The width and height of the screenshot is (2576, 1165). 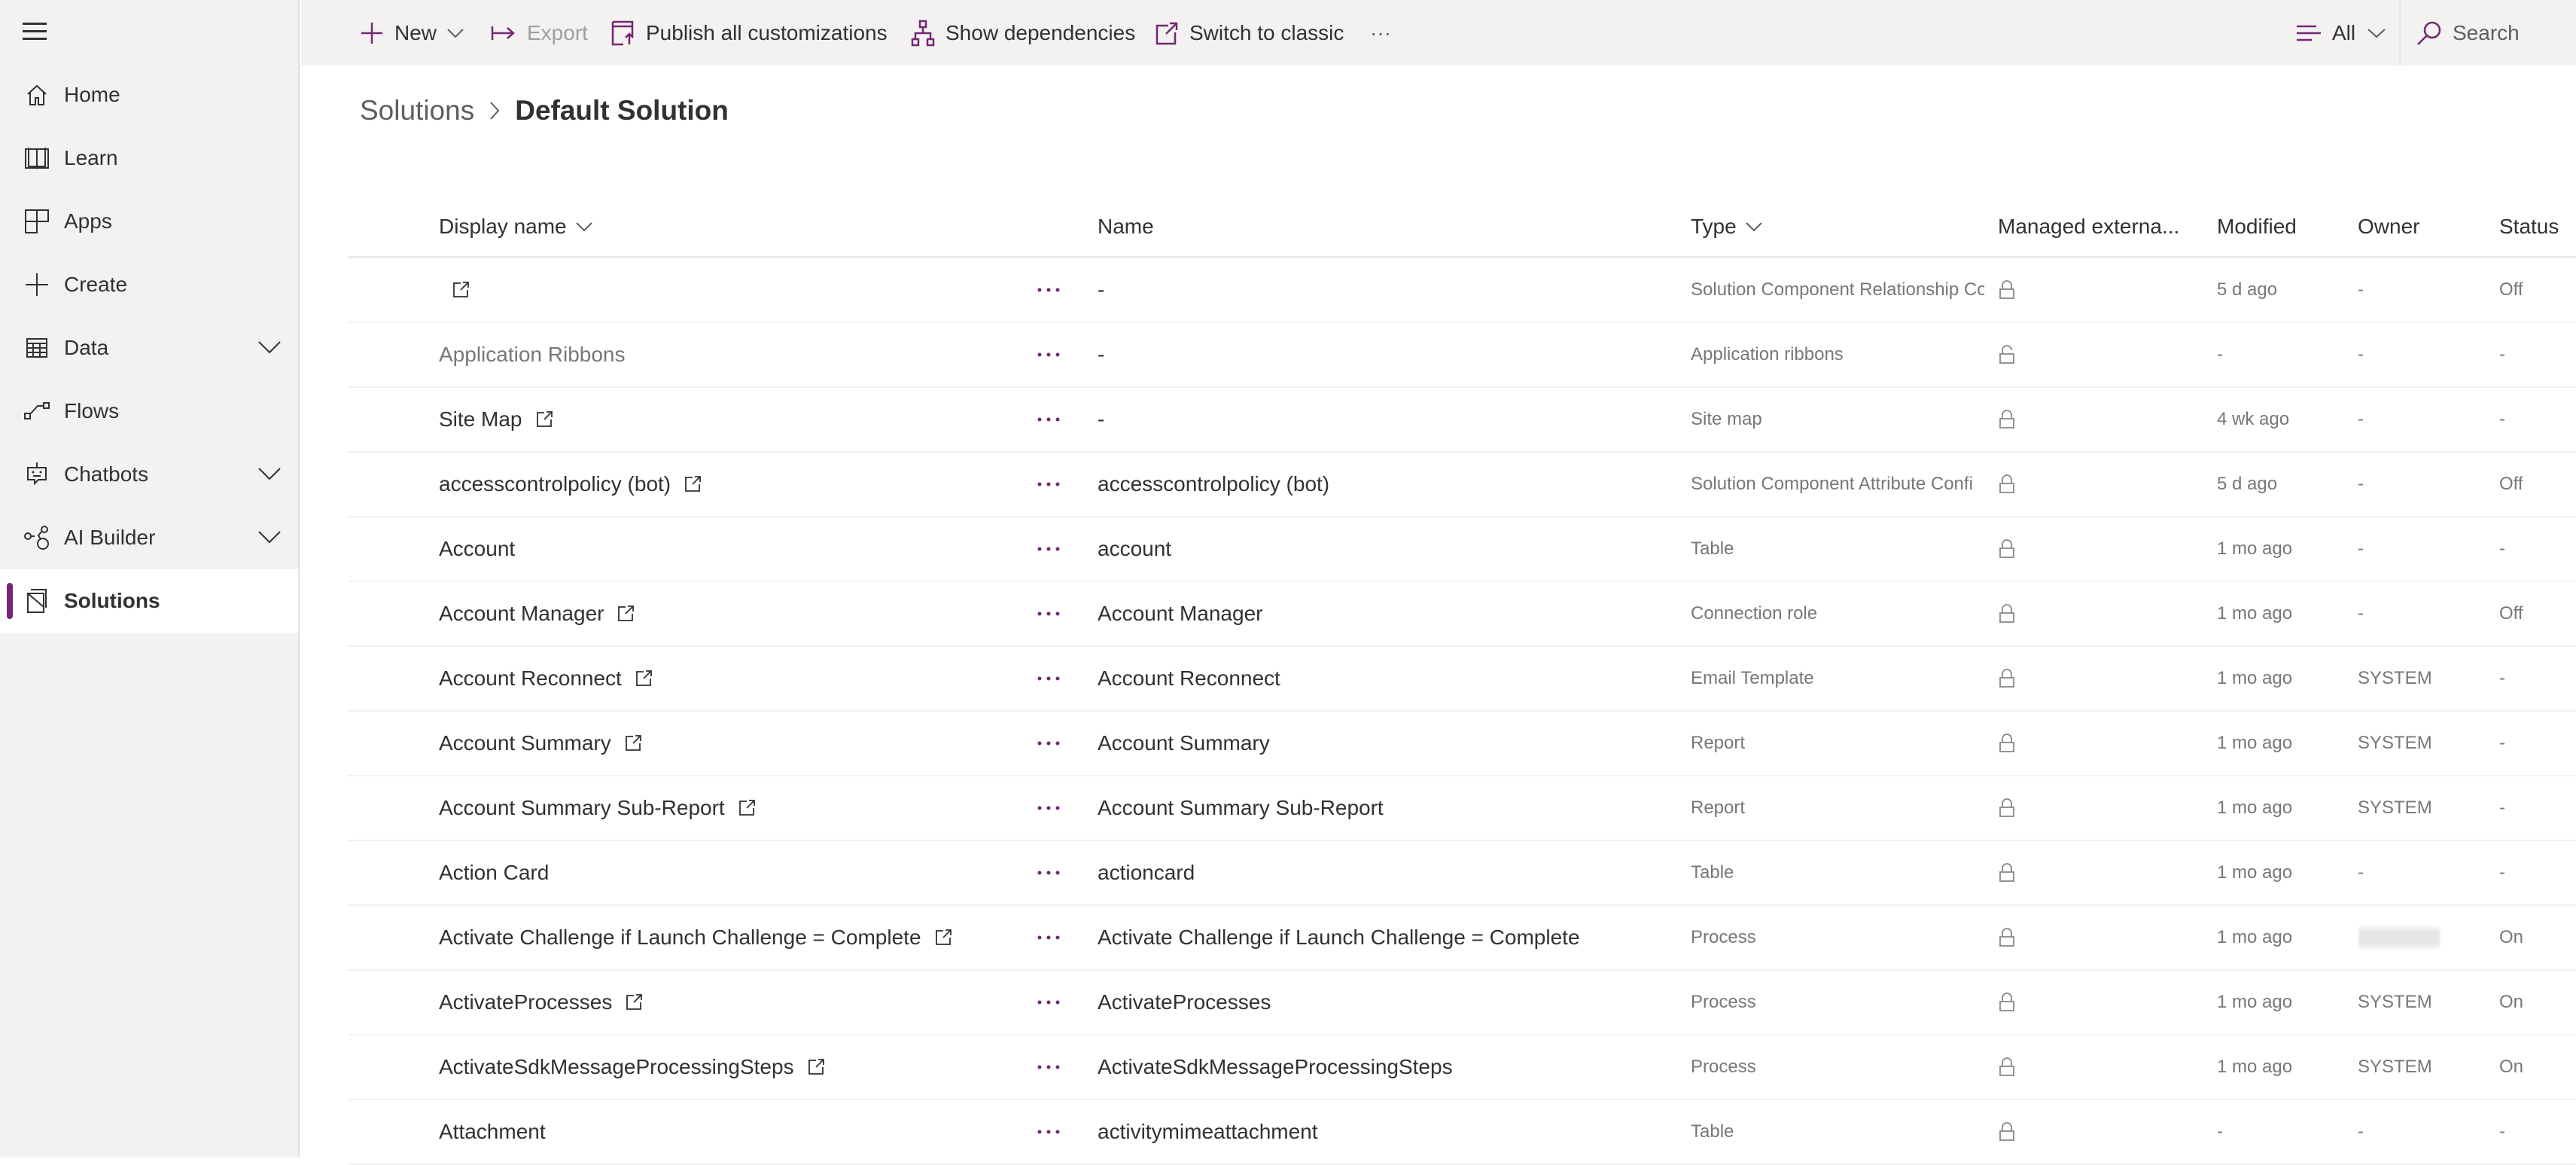 What do you see at coordinates (582, 808) in the screenshot?
I see `display-name-link: Account Summary Sub-Report` at bounding box center [582, 808].